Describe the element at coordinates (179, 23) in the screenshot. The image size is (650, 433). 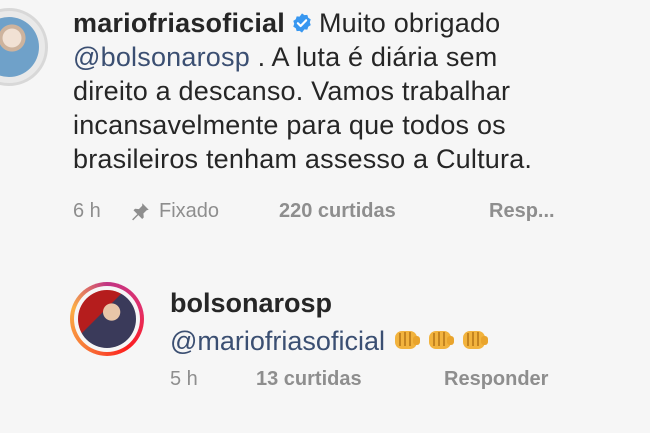
I see `comment-username: mariofriasoficial` at that location.